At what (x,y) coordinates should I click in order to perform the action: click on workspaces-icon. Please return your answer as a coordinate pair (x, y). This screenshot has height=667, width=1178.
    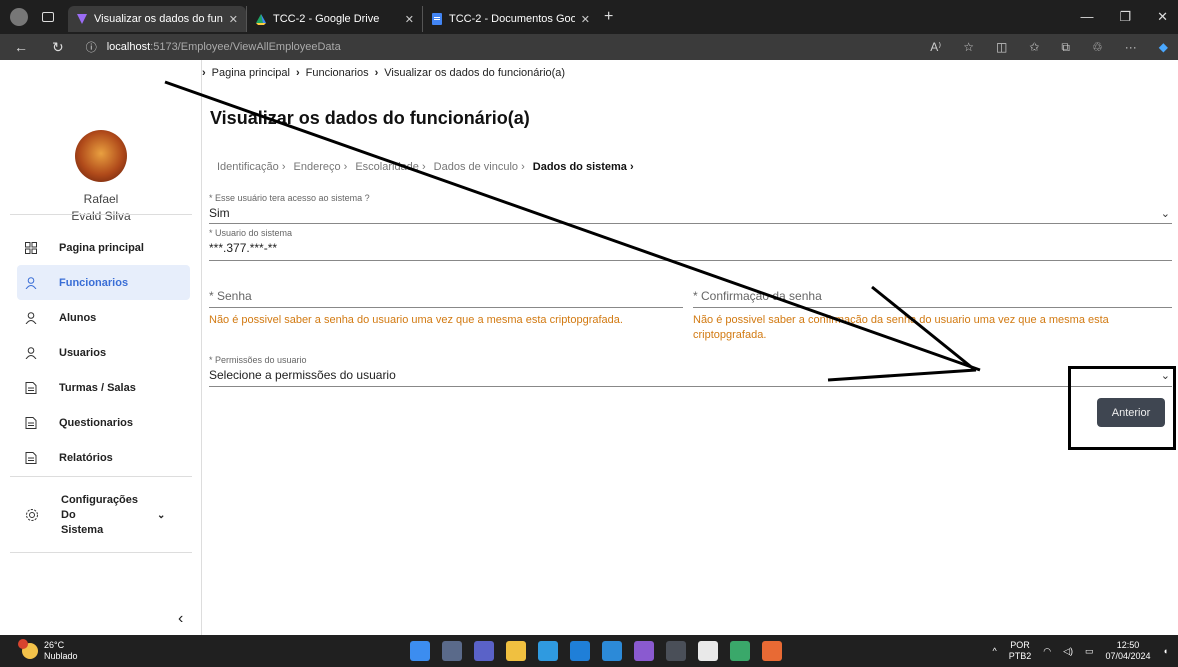
    Looking at the image, I should click on (48, 17).